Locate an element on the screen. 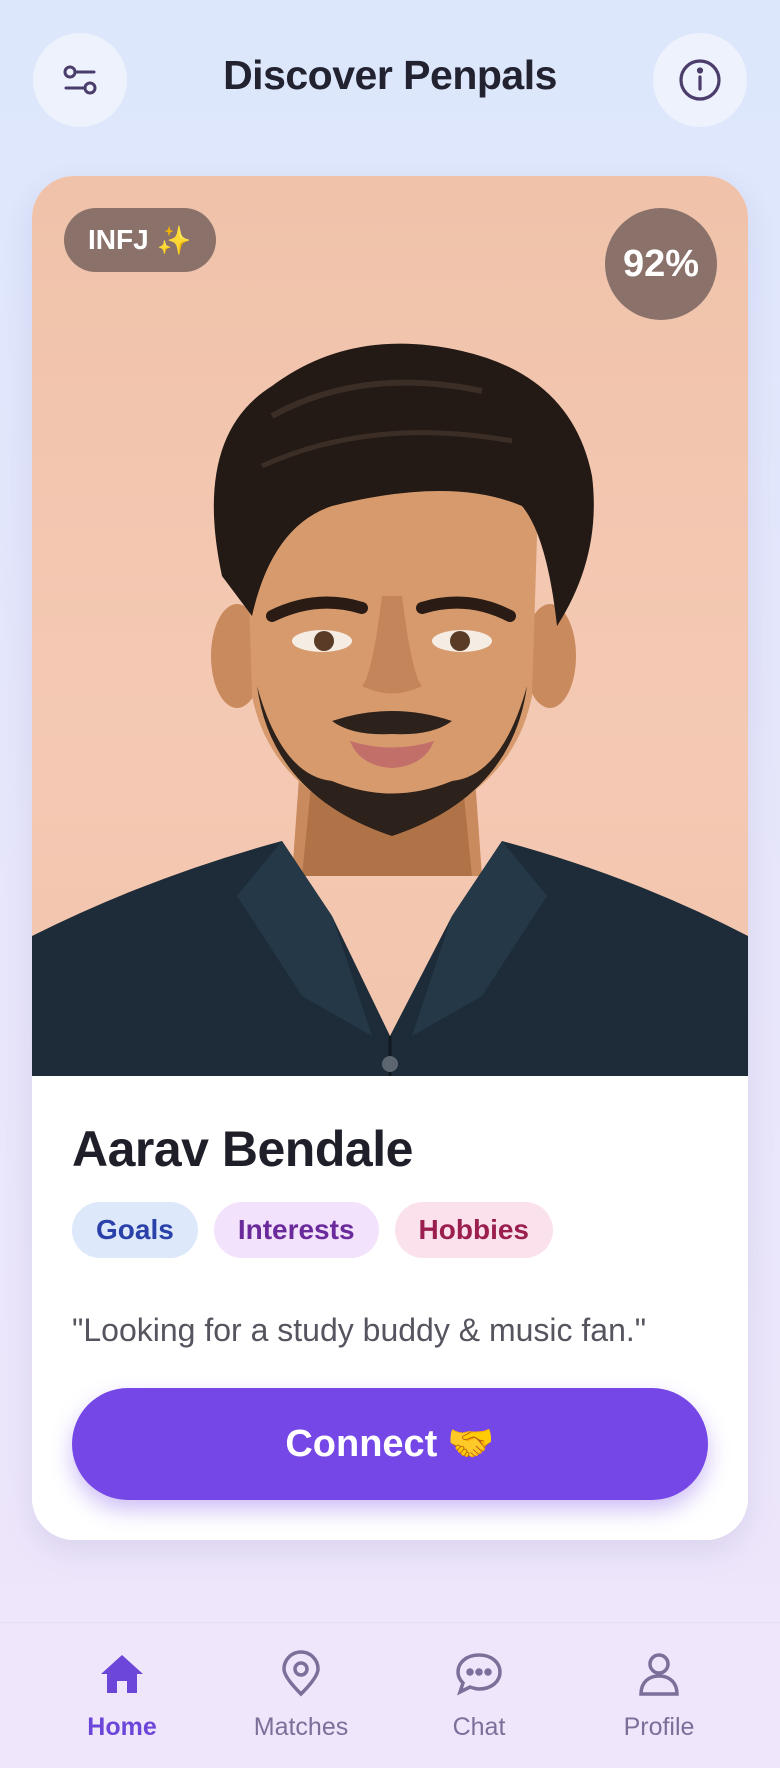 This screenshot has height=1768, width=780. tag-list: Goals Interests Hobbies is located at coordinates (312, 1230).